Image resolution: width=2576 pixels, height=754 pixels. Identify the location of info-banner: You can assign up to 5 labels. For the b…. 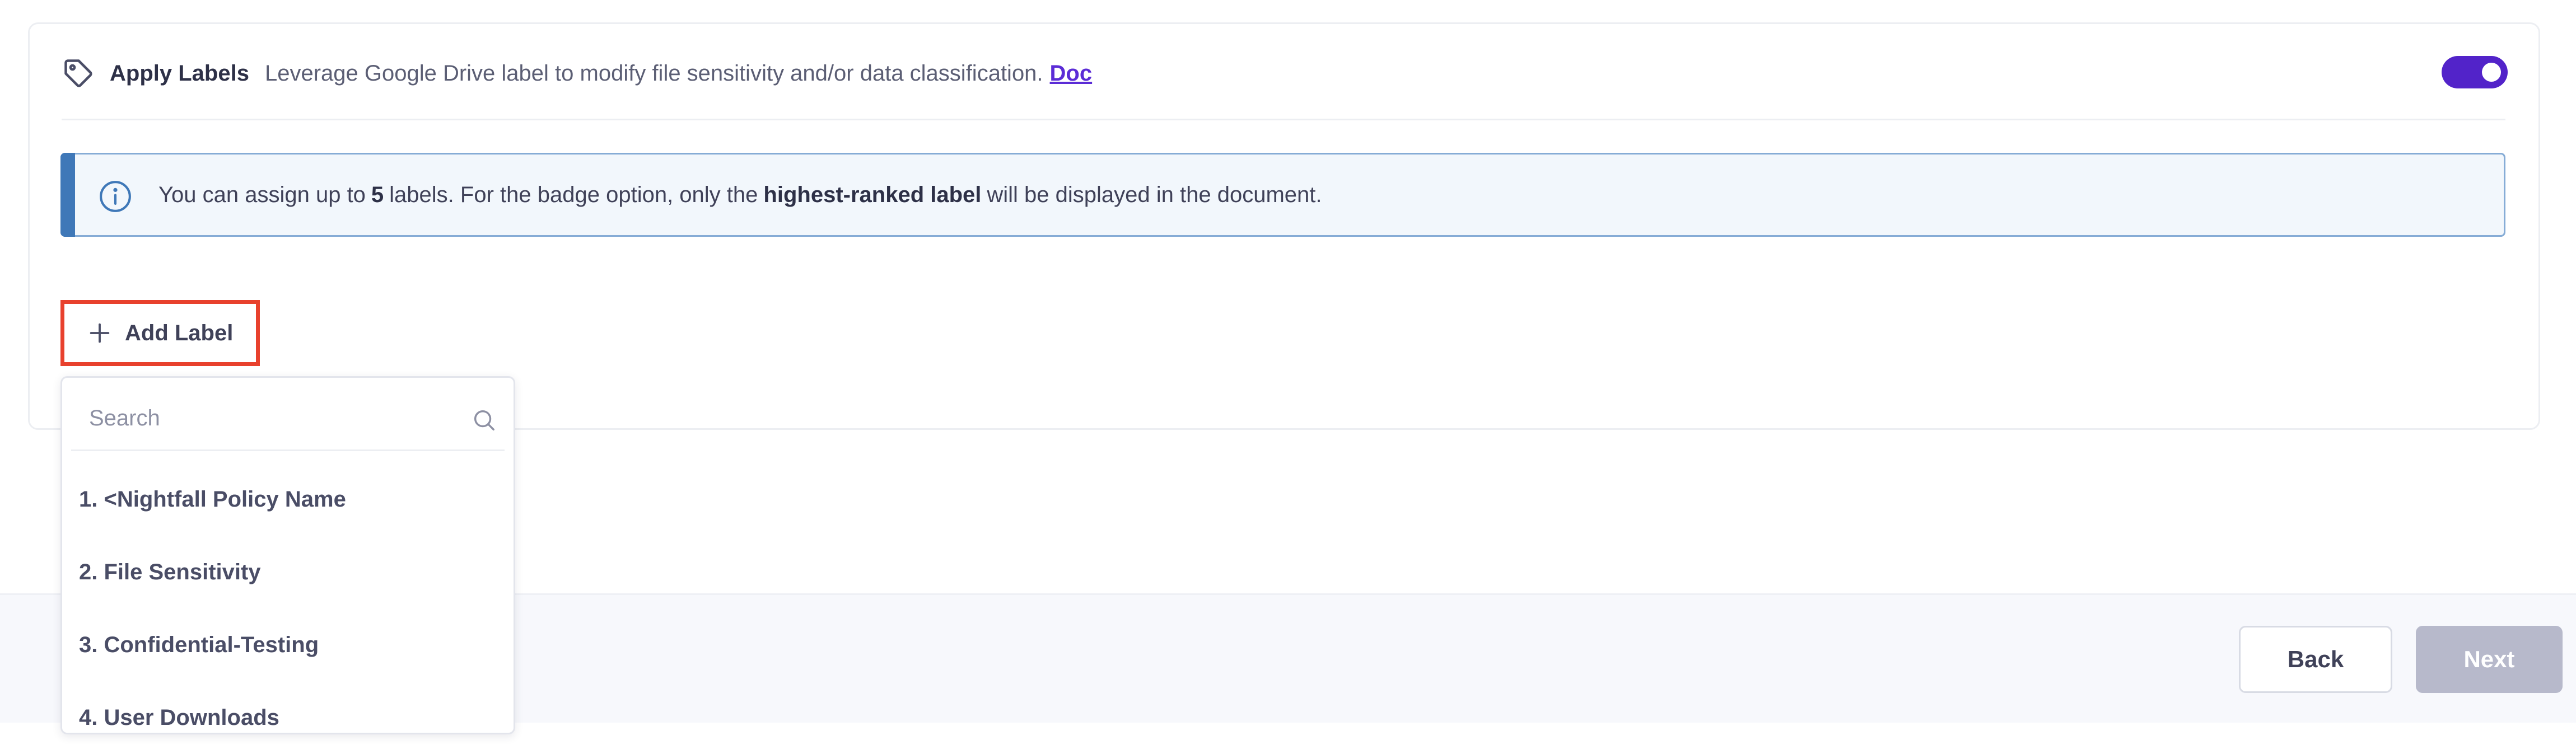
(1283, 195).